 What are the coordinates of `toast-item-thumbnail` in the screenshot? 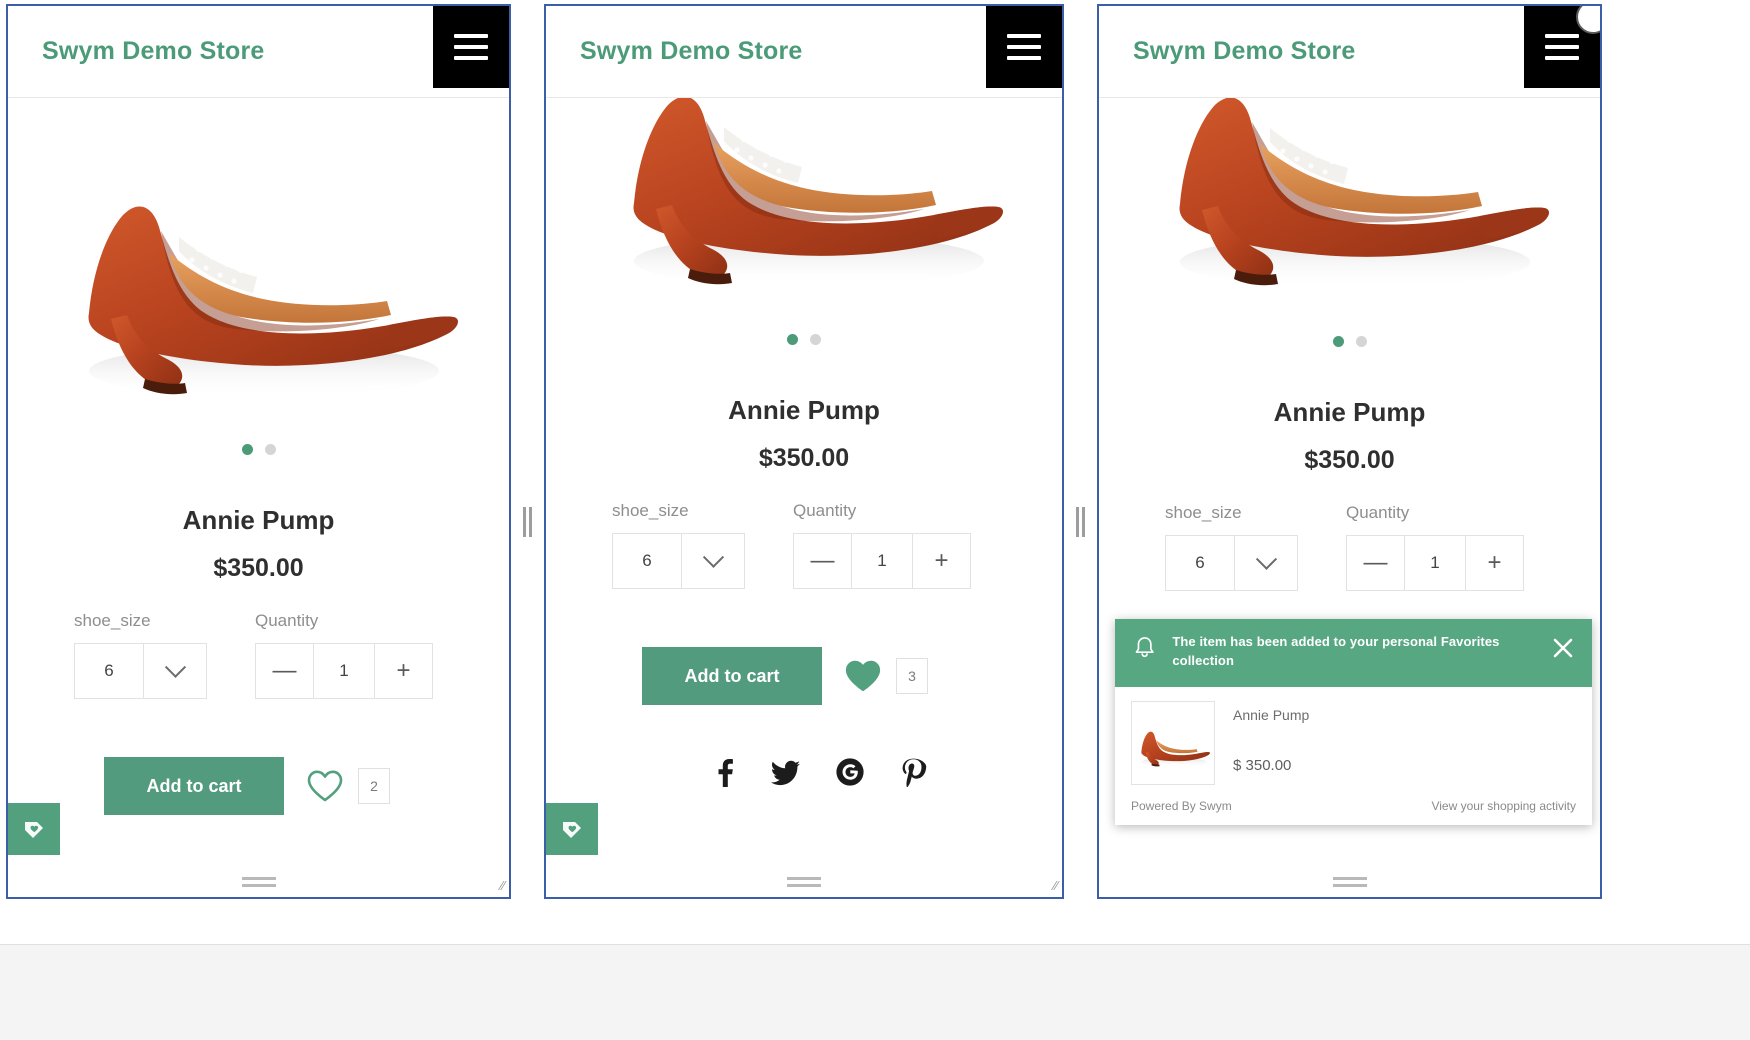 It's located at (1173, 743).